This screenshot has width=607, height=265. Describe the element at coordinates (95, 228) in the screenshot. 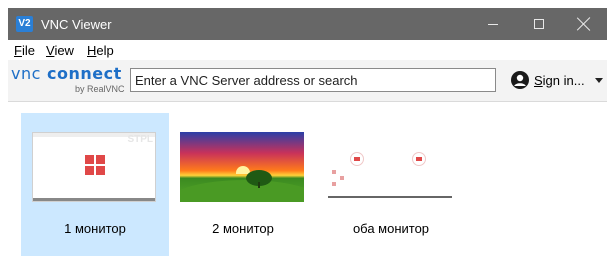

I see `connection-label: 1 монитор` at that location.